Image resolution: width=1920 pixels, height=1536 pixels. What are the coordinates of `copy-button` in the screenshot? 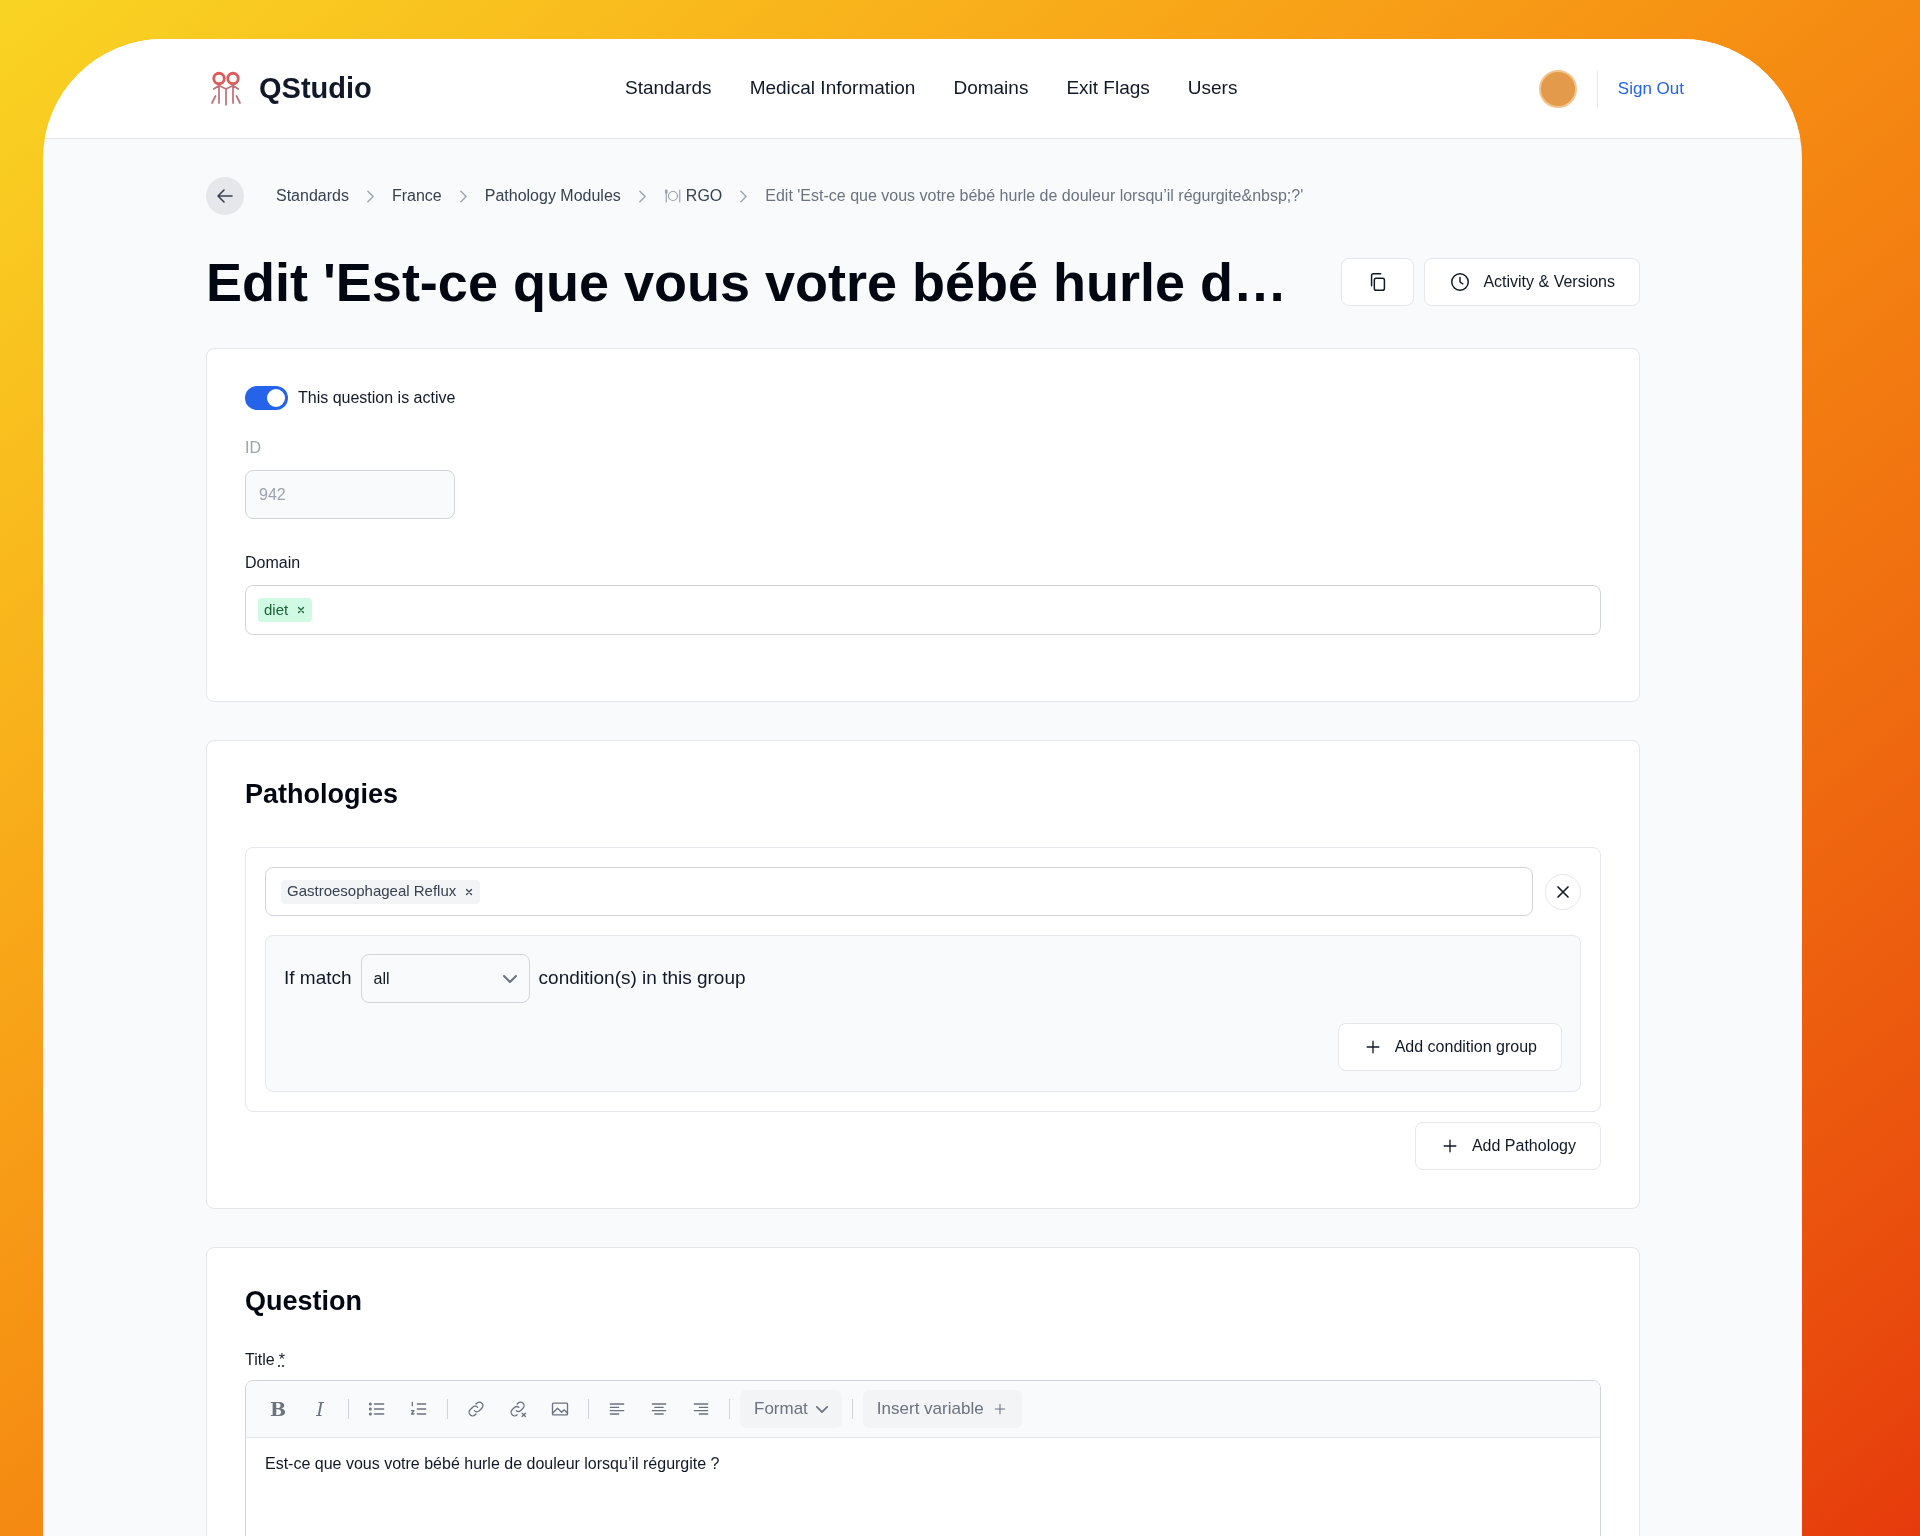 It's located at (1378, 282).